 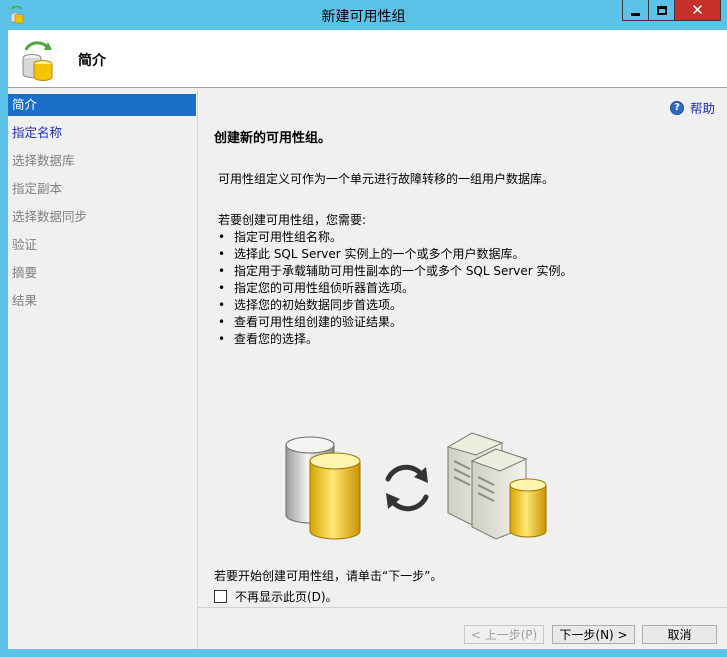 What do you see at coordinates (37, 188) in the screenshot?
I see `nav-item-specify-replicas: 指定副本` at bounding box center [37, 188].